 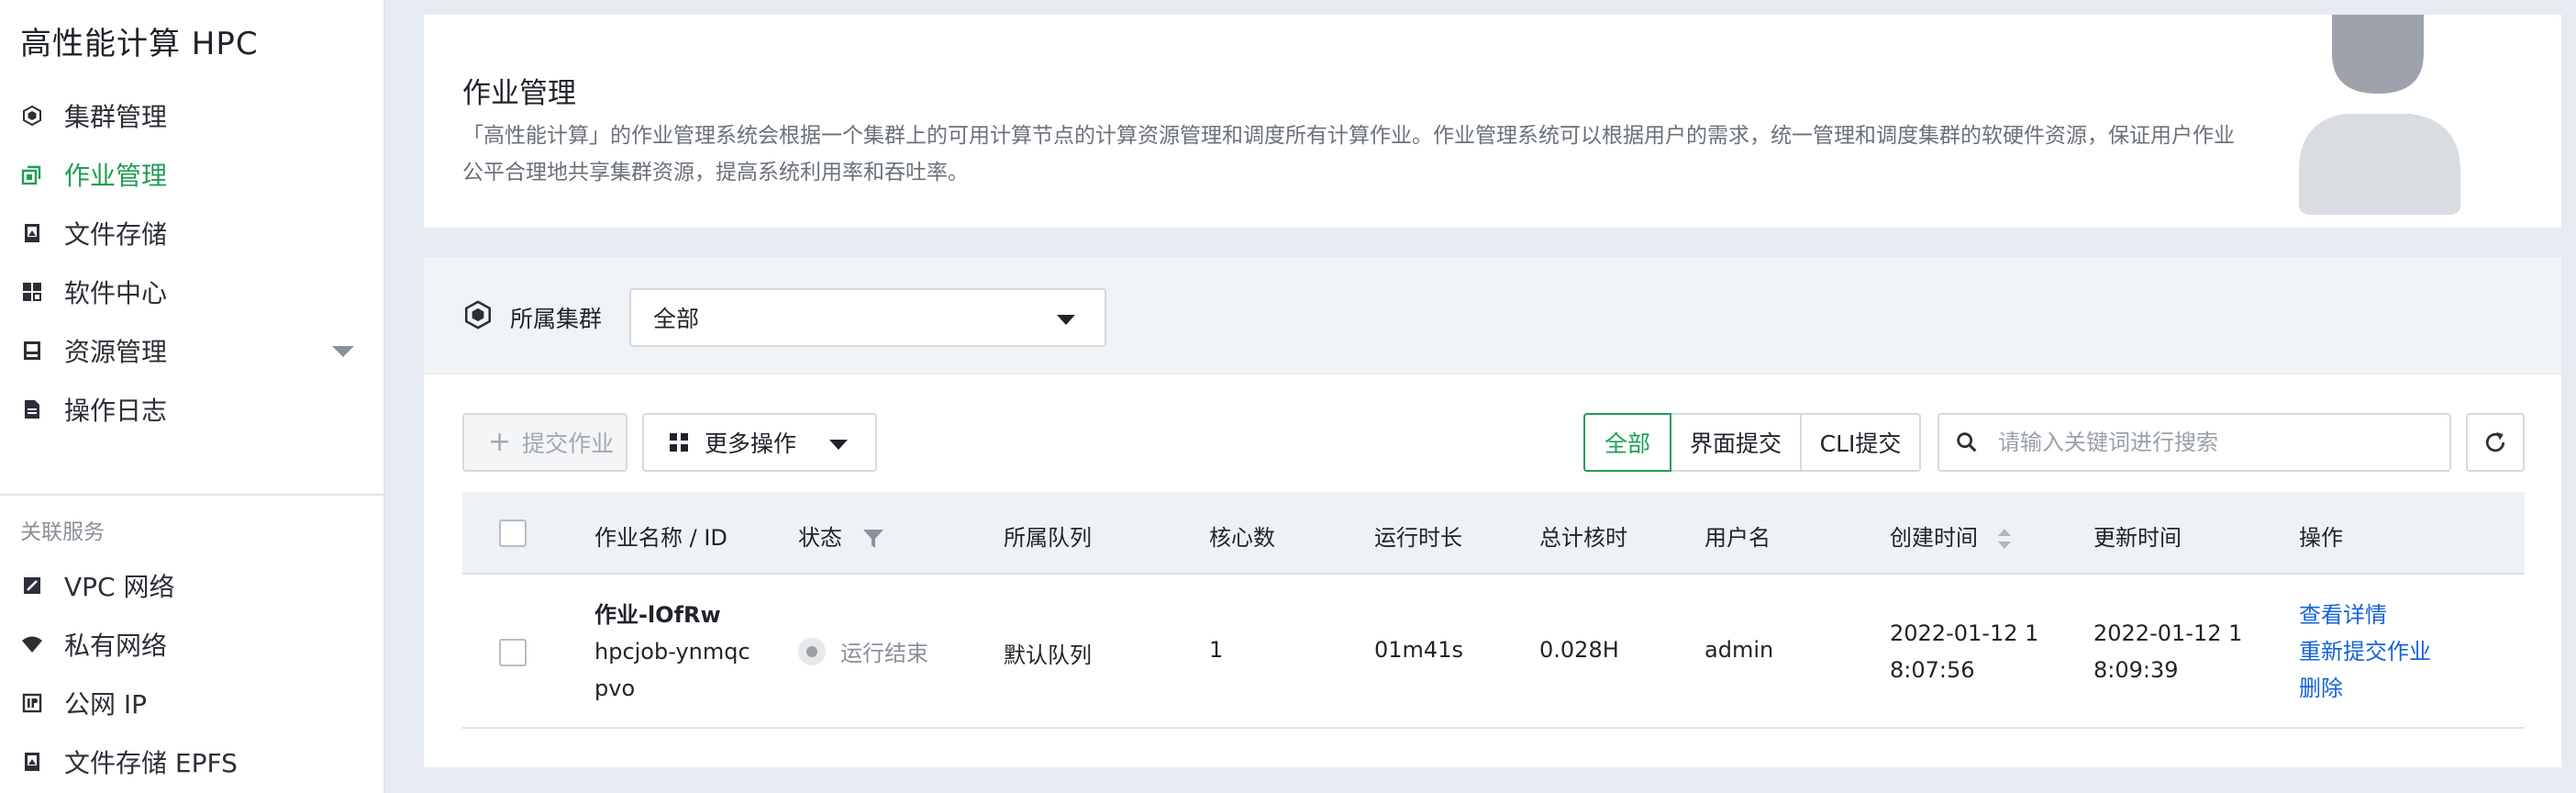 I want to click on status-cell: 运行结束, so click(x=863, y=651).